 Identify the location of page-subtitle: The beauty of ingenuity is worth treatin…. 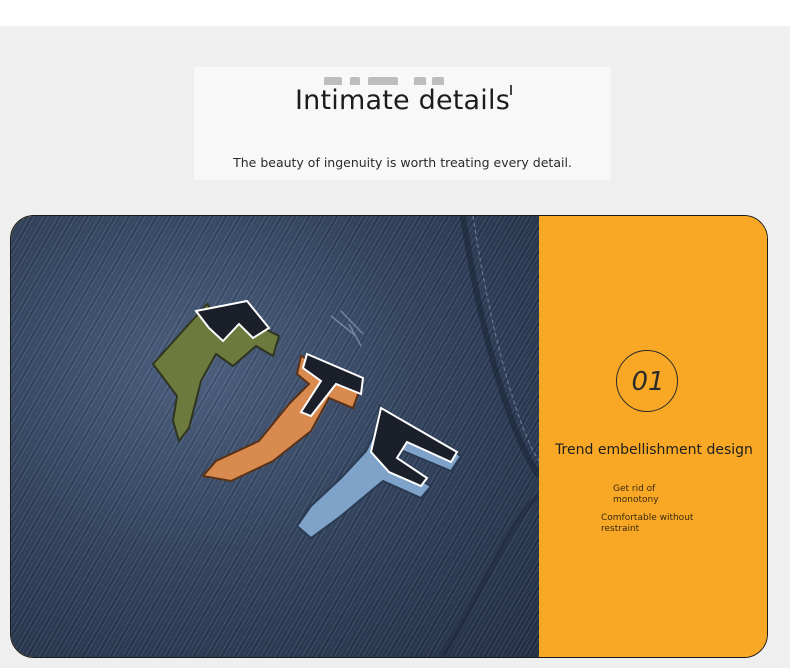
(402, 162).